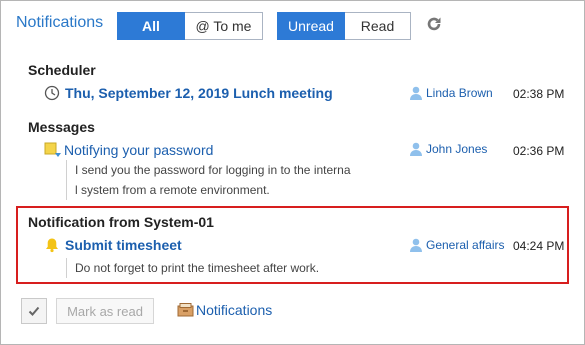 The height and width of the screenshot is (345, 585). What do you see at coordinates (52, 149) in the screenshot?
I see `message-icon` at bounding box center [52, 149].